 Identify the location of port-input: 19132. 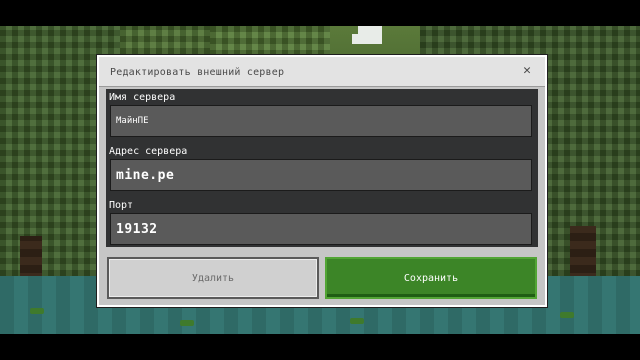
(321, 229).